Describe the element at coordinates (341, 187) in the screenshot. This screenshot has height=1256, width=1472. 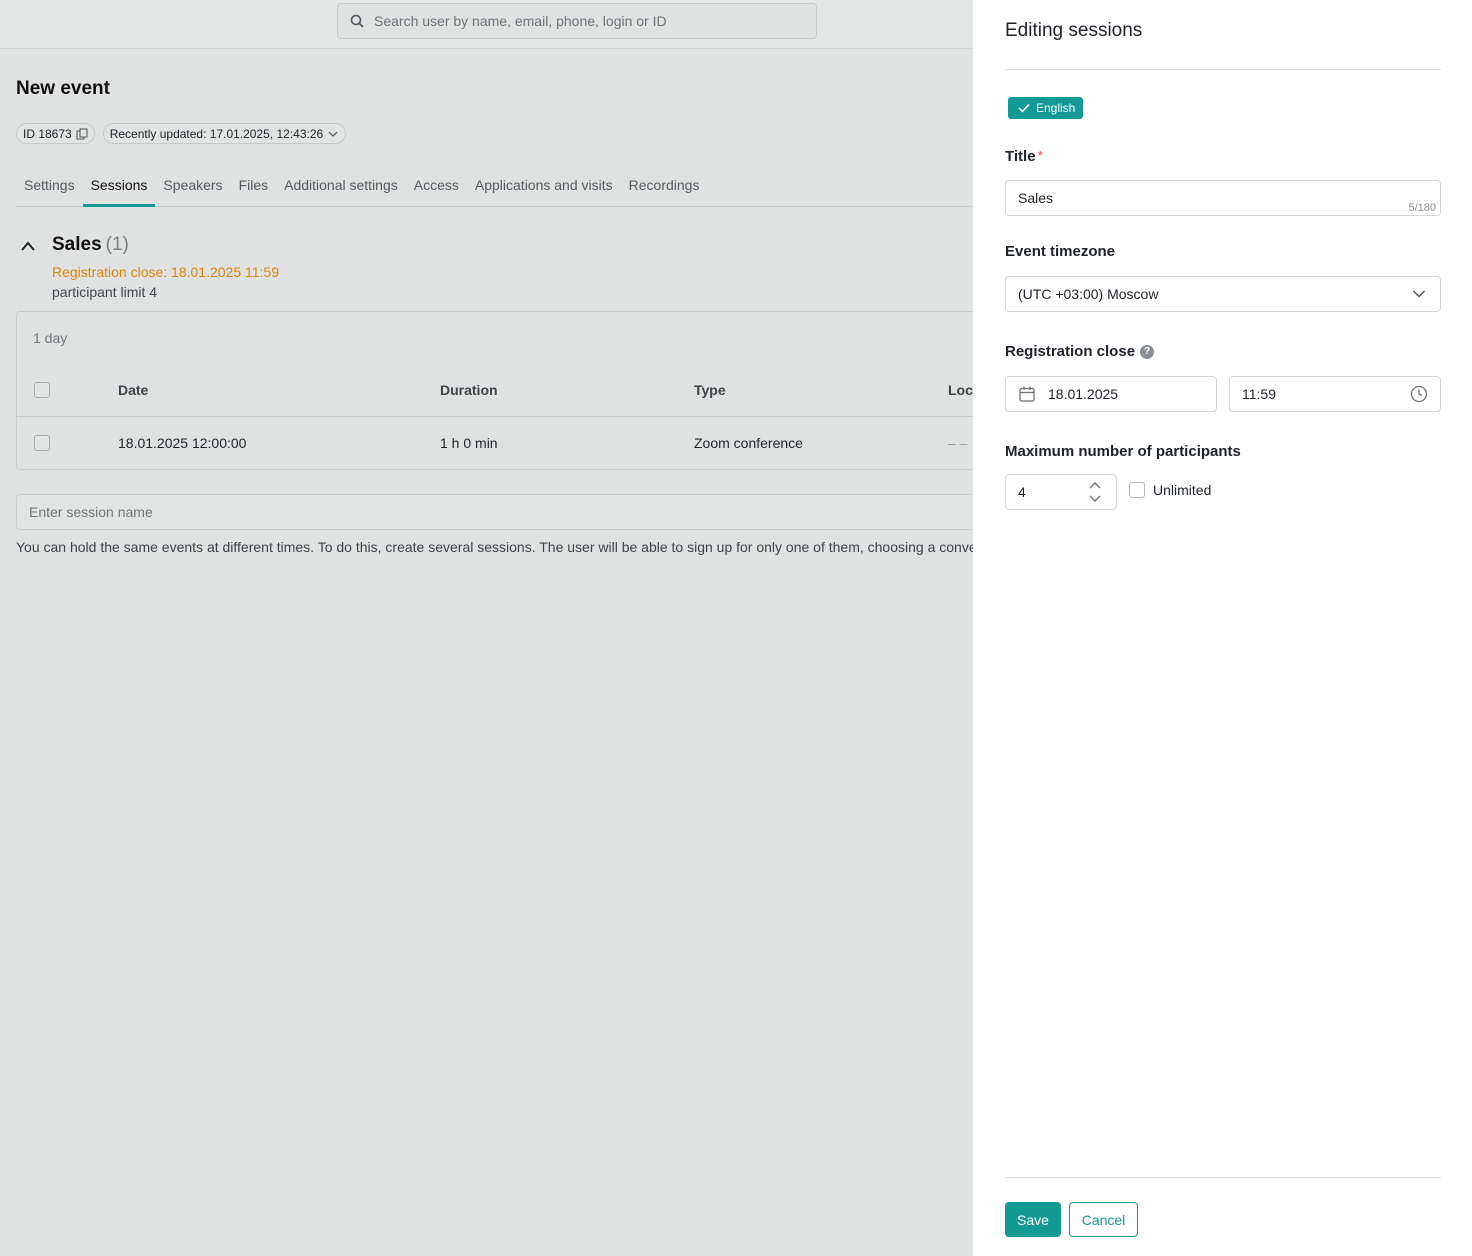
I see `tab-additional-settings: Additional settings` at that location.